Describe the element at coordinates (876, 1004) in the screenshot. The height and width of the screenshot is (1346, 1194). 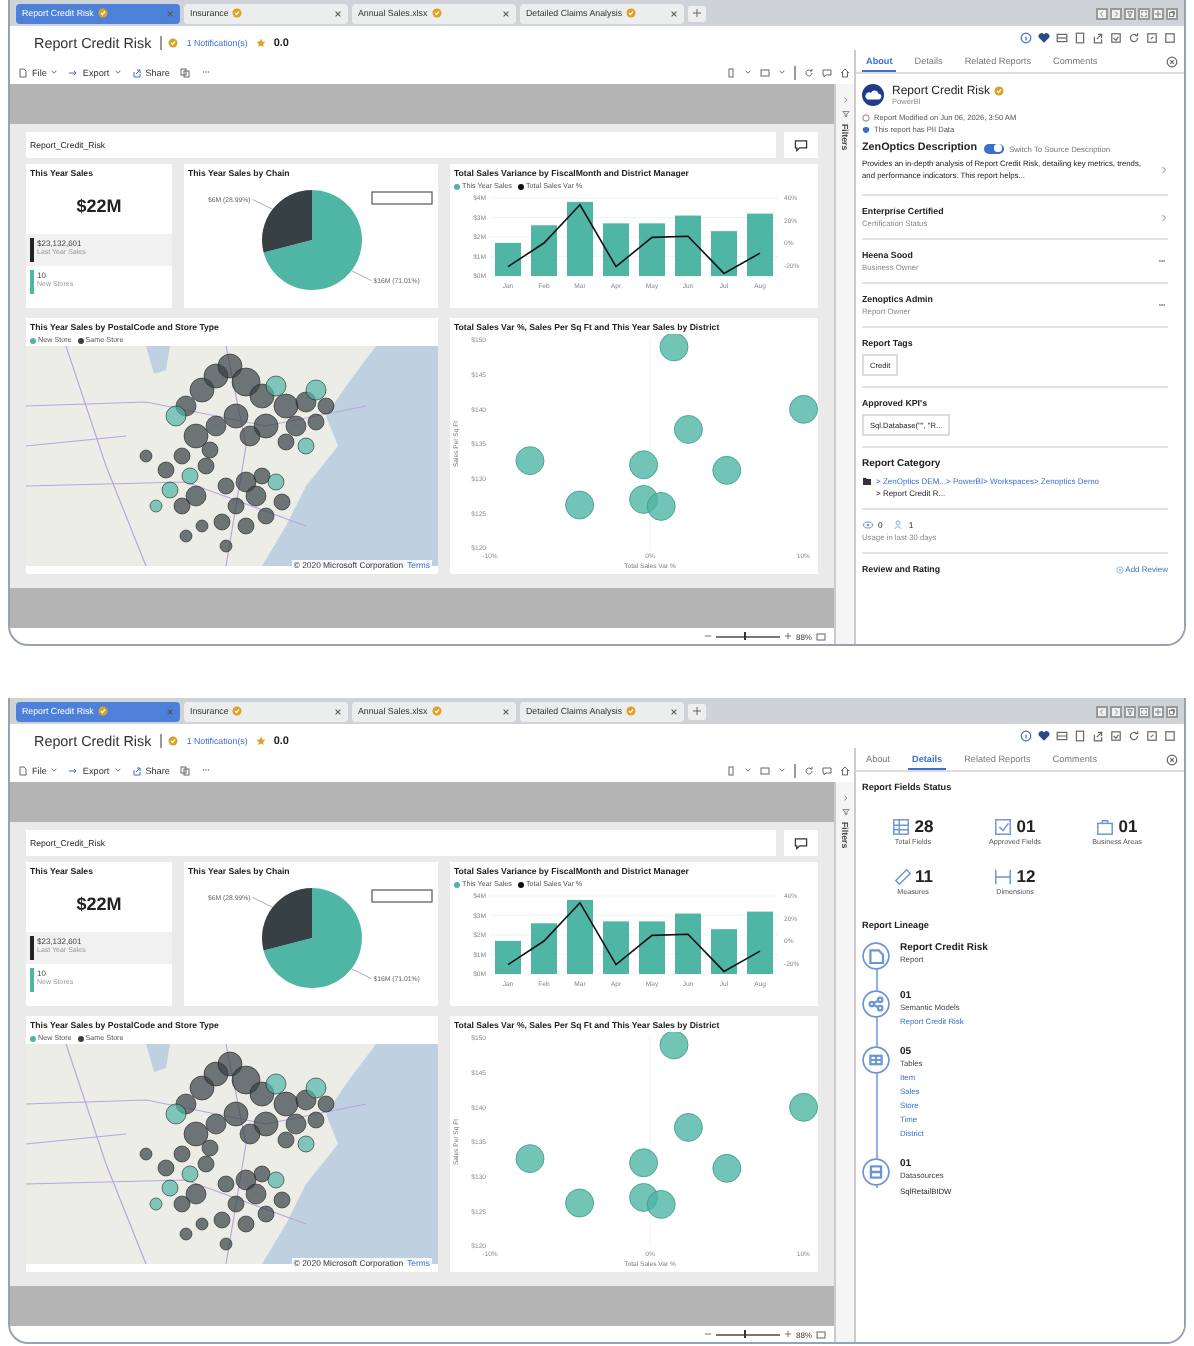
I see `share-nodes-icon` at that location.